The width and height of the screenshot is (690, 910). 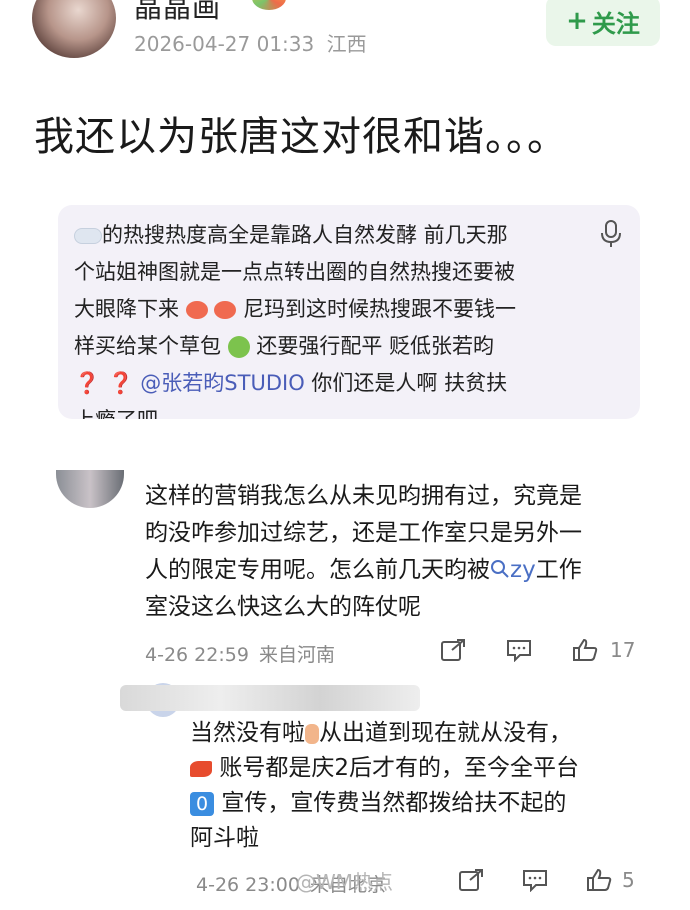 What do you see at coordinates (500, 569) in the screenshot?
I see `search-icon` at bounding box center [500, 569].